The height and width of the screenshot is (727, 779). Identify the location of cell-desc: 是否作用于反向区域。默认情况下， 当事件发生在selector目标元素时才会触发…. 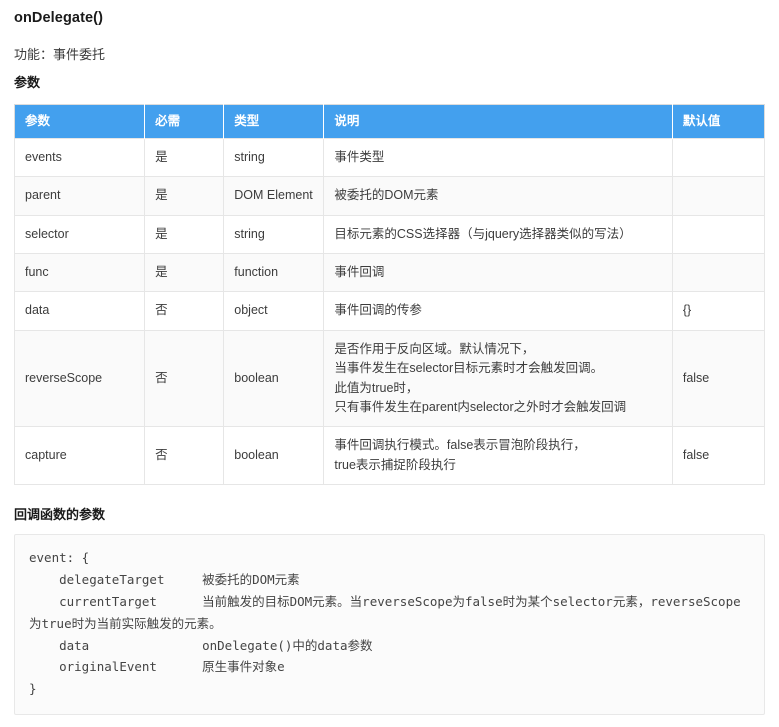
(498, 378).